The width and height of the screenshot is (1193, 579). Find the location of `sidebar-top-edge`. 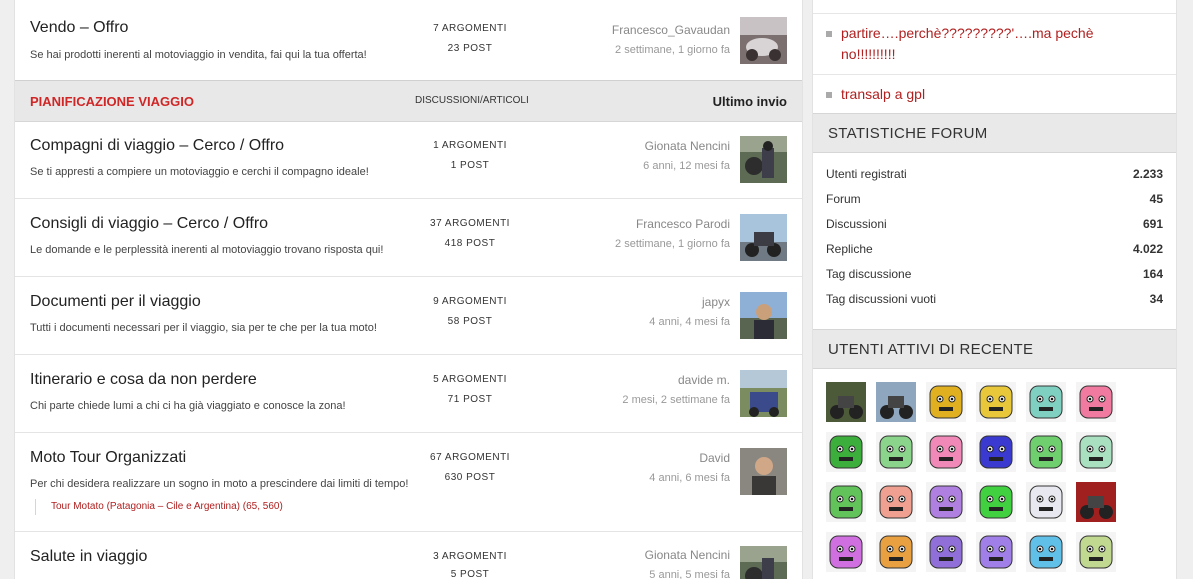

sidebar-top-edge is located at coordinates (994, 7).